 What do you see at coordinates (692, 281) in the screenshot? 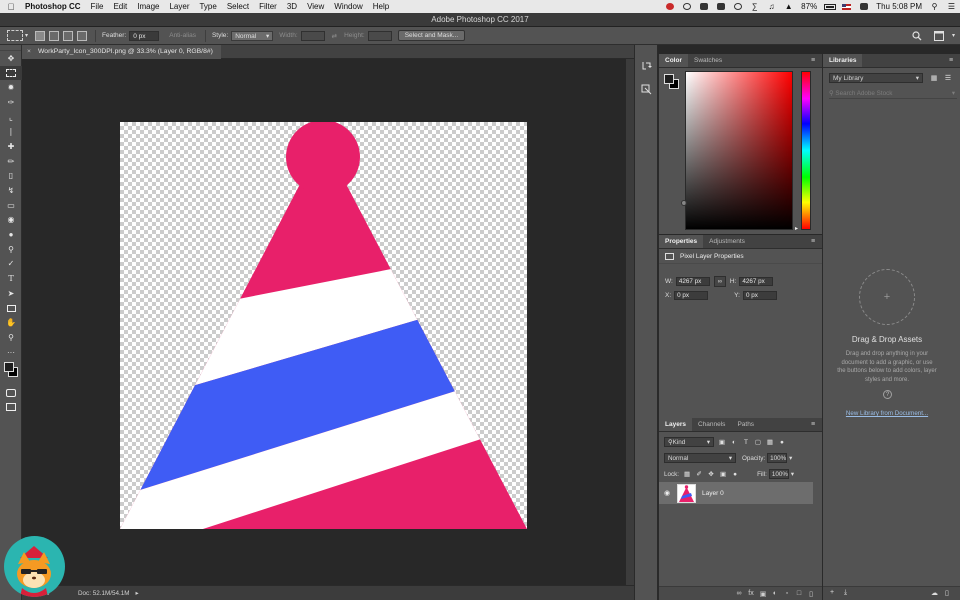
I see `width-field: 4267 px` at bounding box center [692, 281].